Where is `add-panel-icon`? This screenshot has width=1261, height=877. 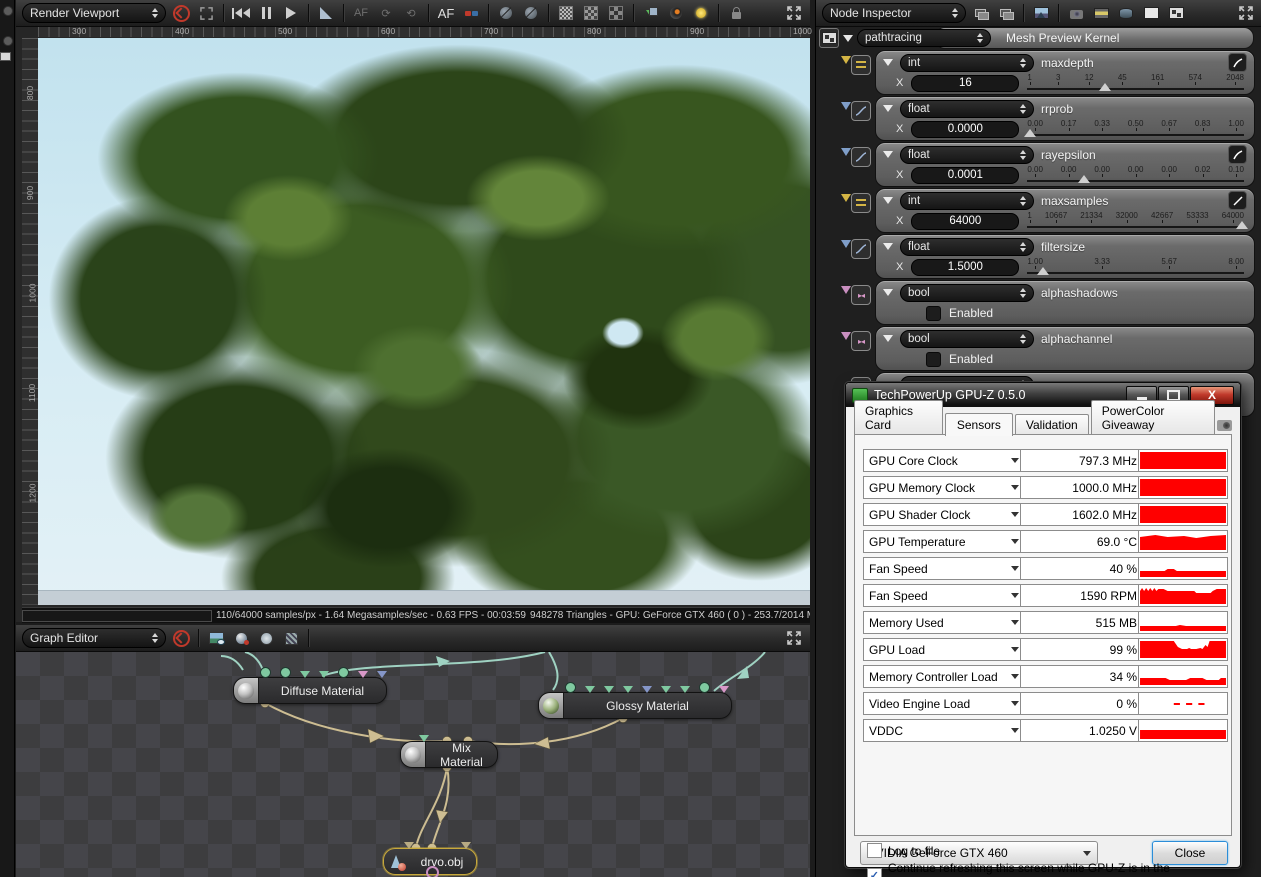 add-panel-icon is located at coordinates (8, 41).